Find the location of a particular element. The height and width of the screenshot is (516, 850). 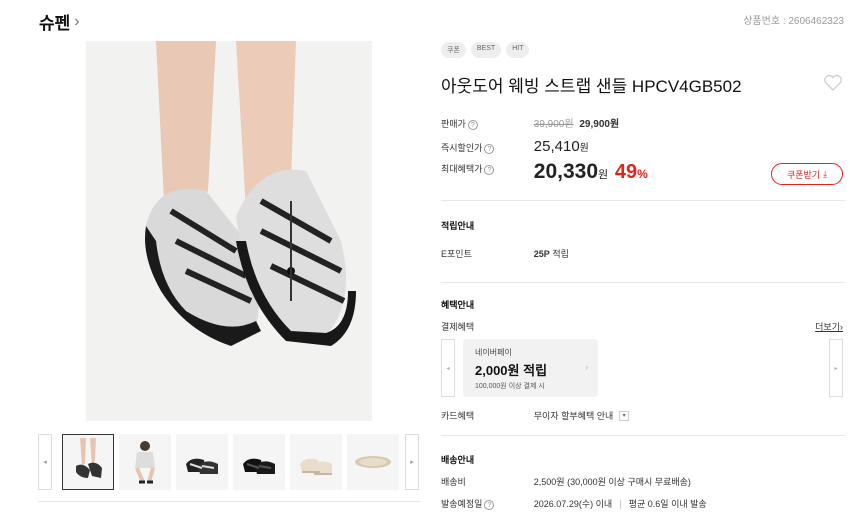

coupon-download-button: 쿠폰받기 ⤓ is located at coordinates (807, 174).